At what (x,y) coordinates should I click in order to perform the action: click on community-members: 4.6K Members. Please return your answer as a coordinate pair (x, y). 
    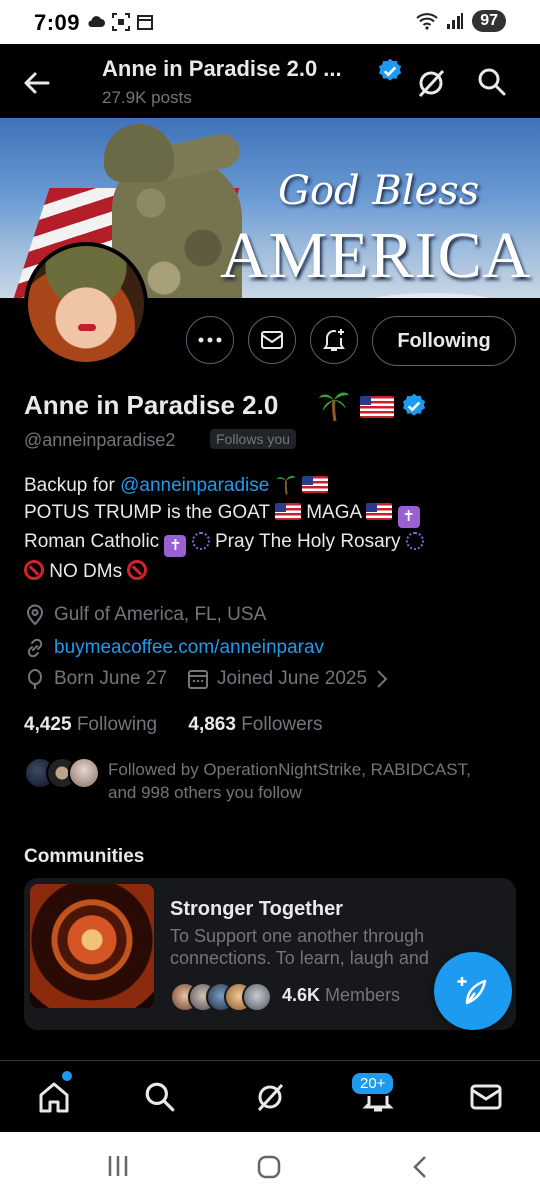
    Looking at the image, I should click on (341, 995).